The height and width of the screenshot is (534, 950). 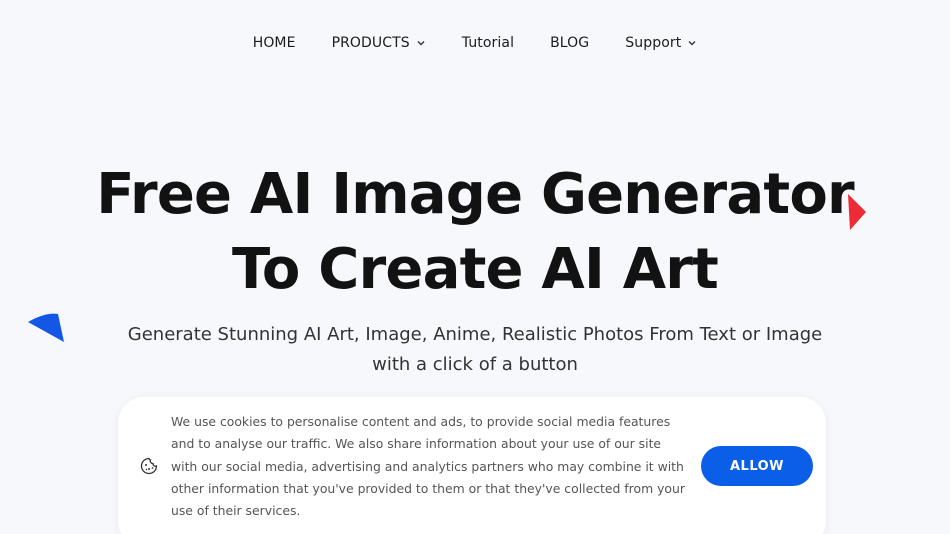 What do you see at coordinates (757, 466) in the screenshot?
I see `allow-cookies-button: ALLOW` at bounding box center [757, 466].